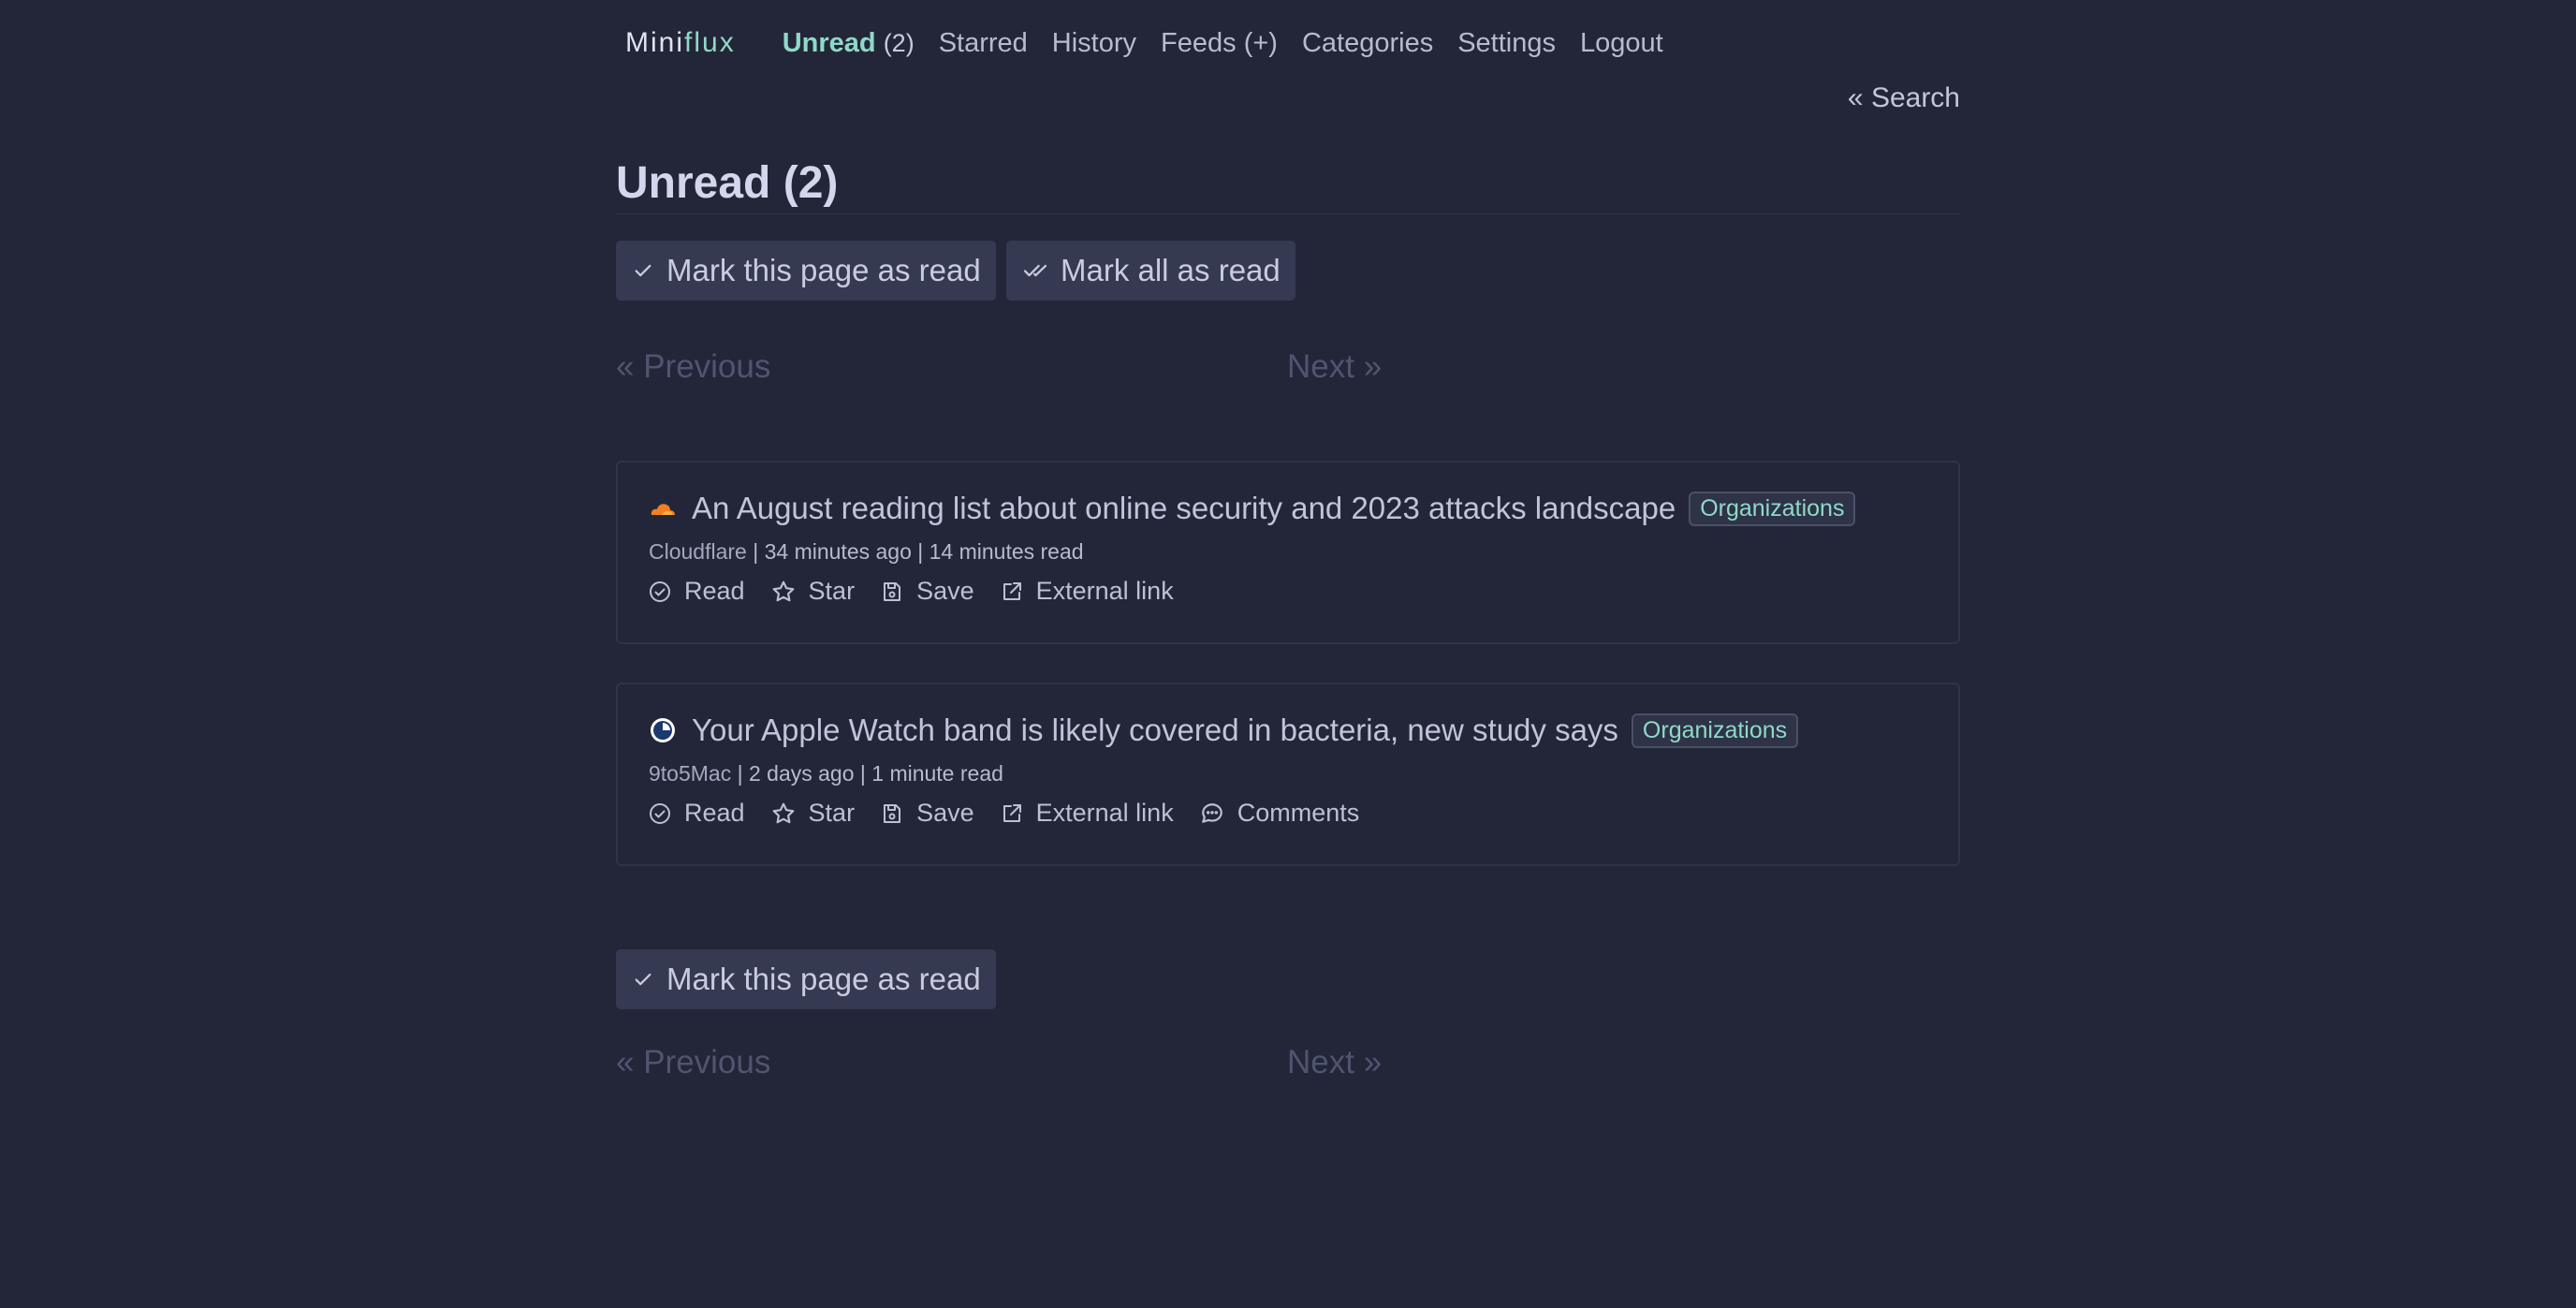 This screenshot has width=2576, height=1308. What do you see at coordinates (1507, 43) in the screenshot?
I see `nav-settings: Settings` at bounding box center [1507, 43].